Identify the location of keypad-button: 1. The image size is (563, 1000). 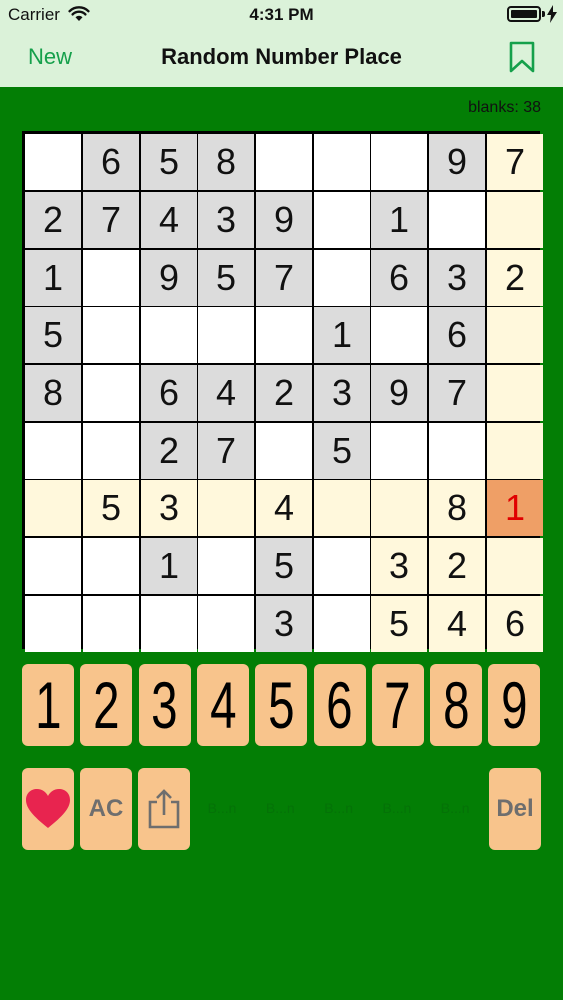
(48, 705).